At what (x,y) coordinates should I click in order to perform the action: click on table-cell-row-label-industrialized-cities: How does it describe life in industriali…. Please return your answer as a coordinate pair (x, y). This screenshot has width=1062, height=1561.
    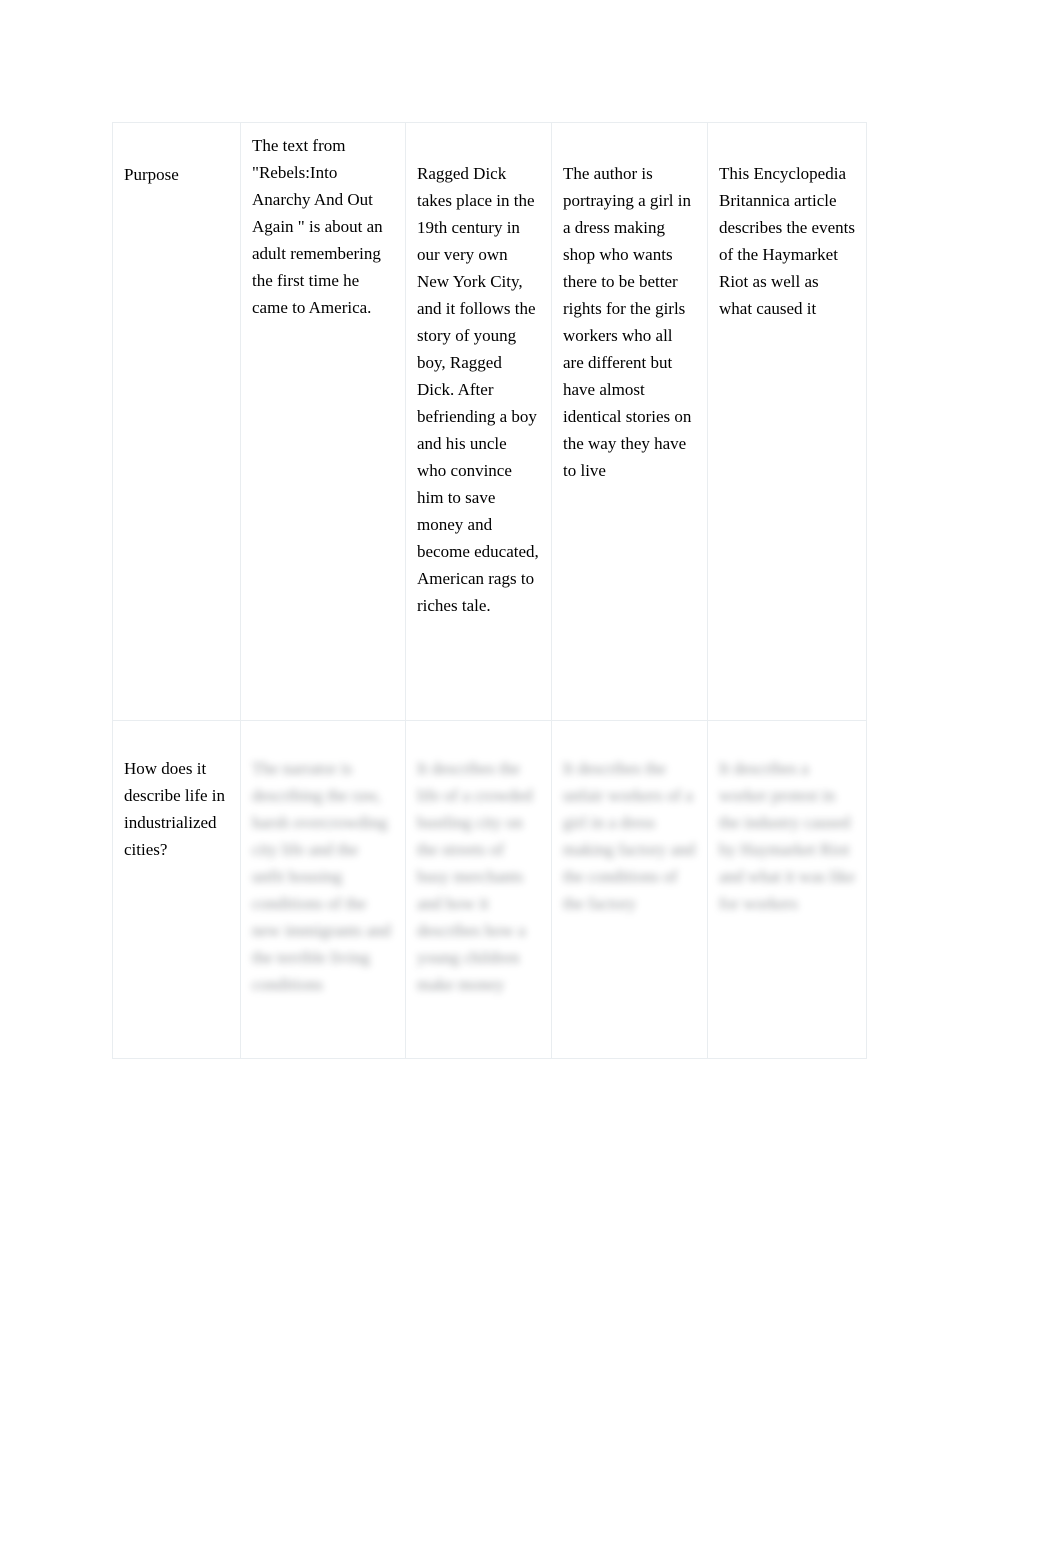
    Looking at the image, I should click on (176, 889).